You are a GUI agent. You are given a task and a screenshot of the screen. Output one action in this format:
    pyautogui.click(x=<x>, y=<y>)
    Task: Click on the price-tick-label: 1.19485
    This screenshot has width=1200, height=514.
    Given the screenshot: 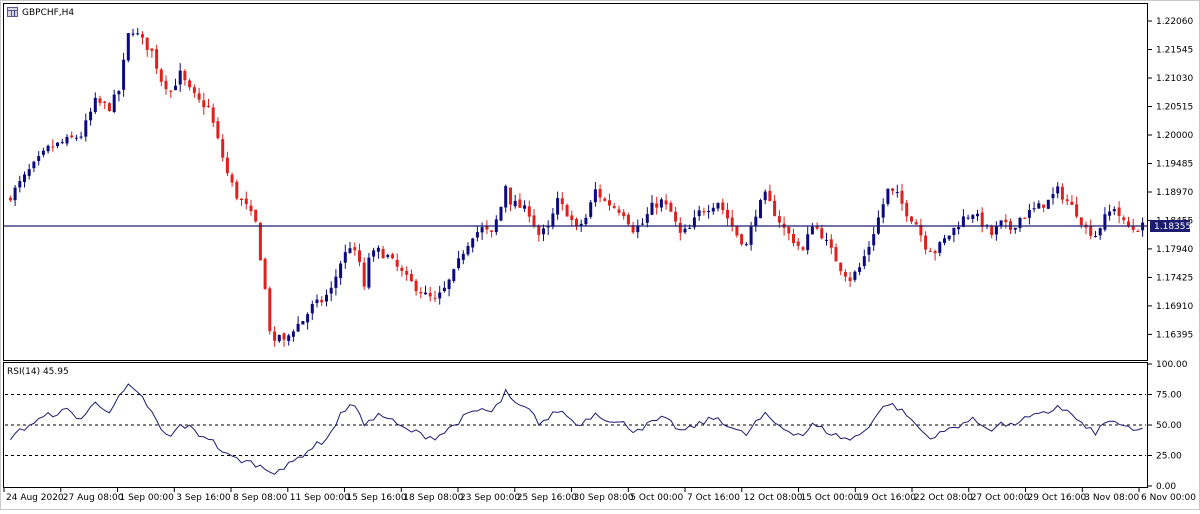 What is the action you would take?
    pyautogui.click(x=1174, y=165)
    